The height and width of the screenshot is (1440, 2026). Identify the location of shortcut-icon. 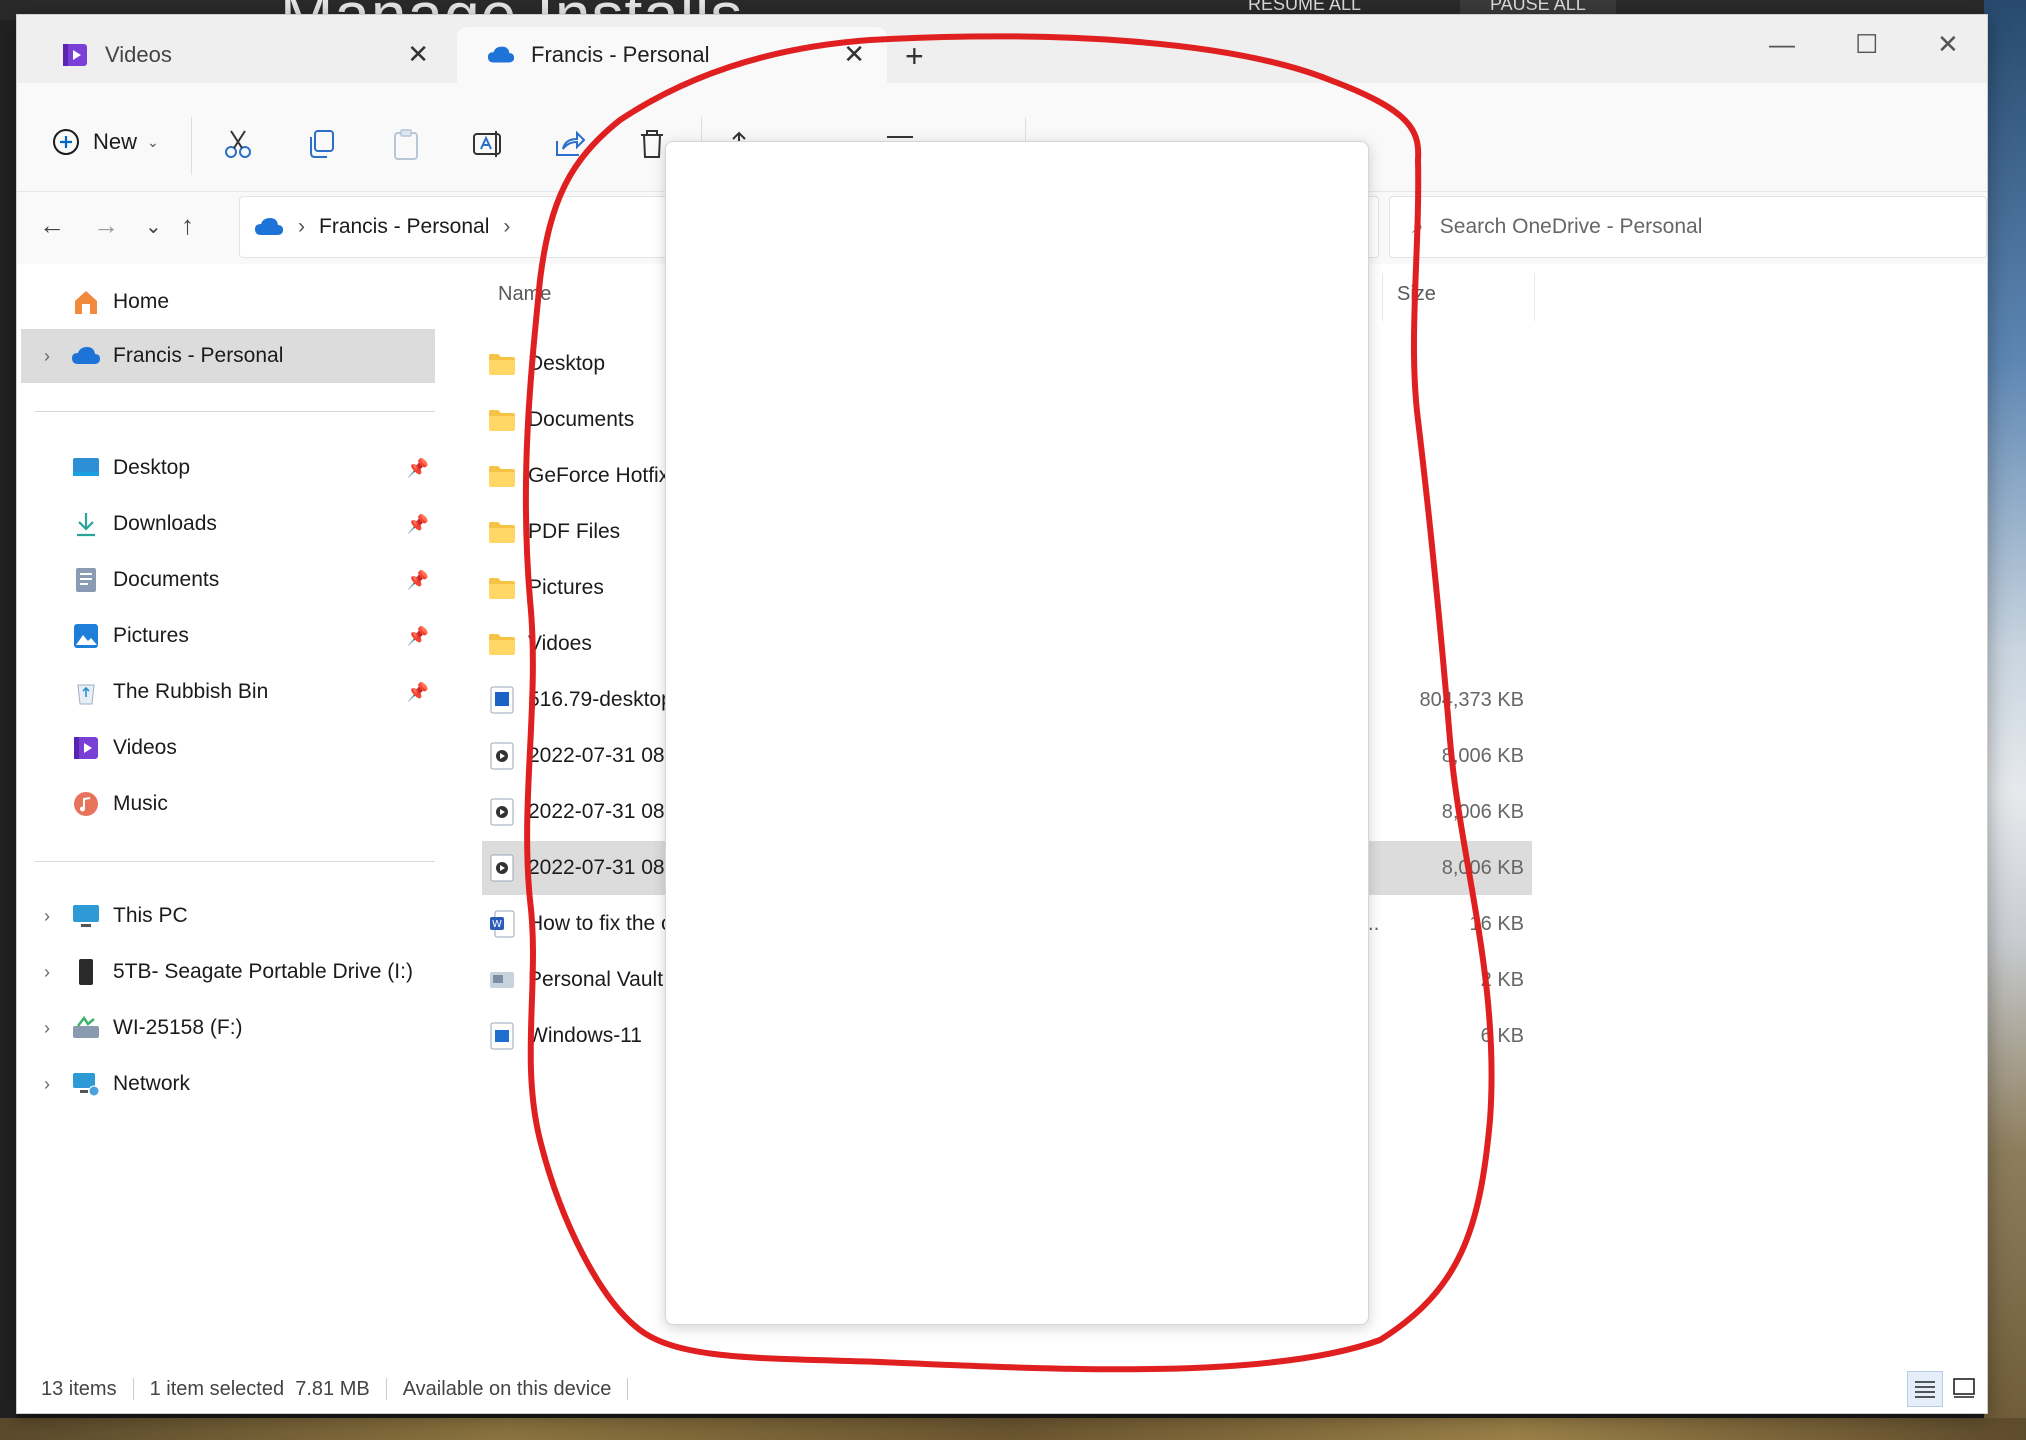
(502, 980).